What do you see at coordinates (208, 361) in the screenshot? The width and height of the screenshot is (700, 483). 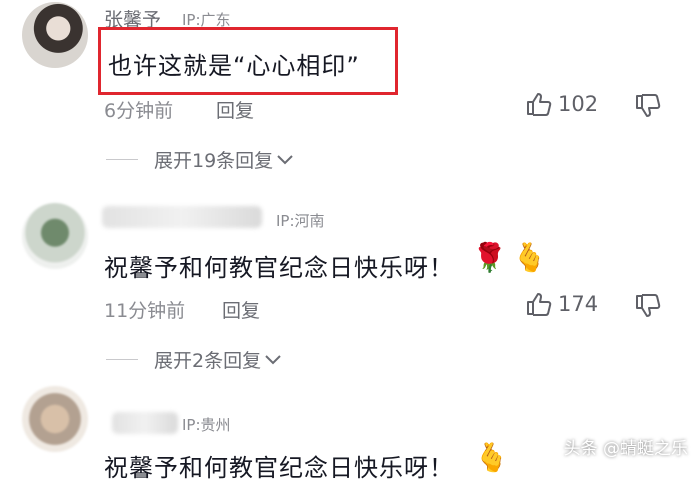 I see `expand-replies-label: 展开2条回复` at bounding box center [208, 361].